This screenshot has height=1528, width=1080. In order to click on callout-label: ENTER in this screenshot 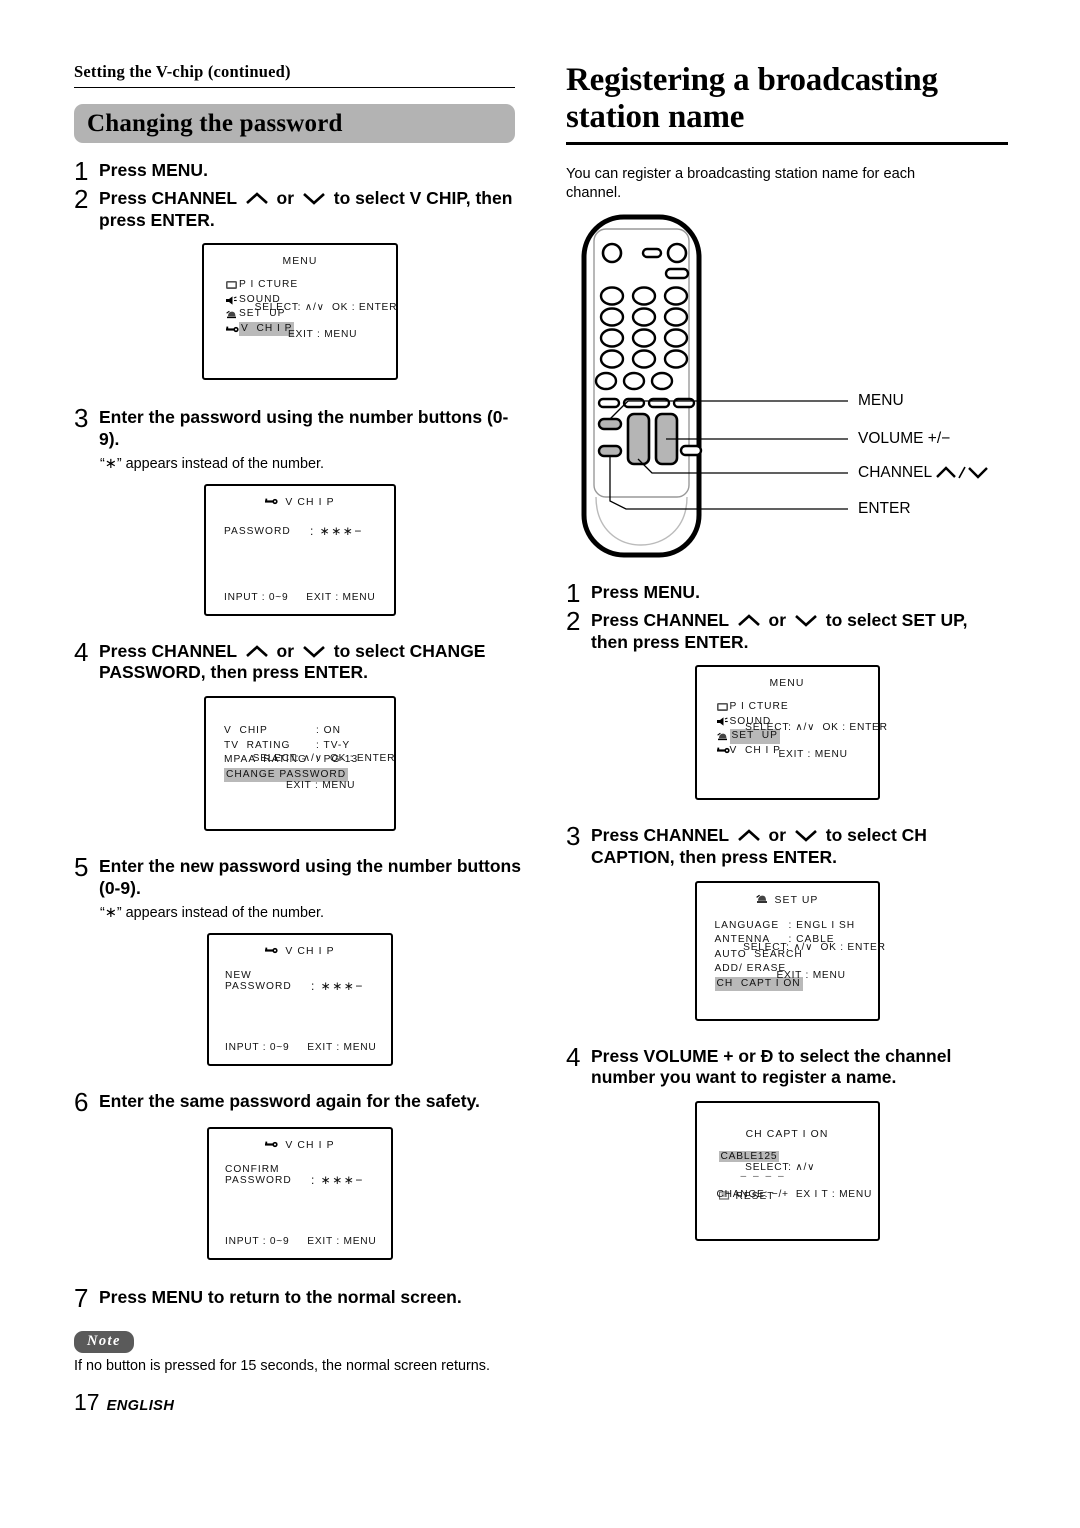, I will do `click(884, 508)`.